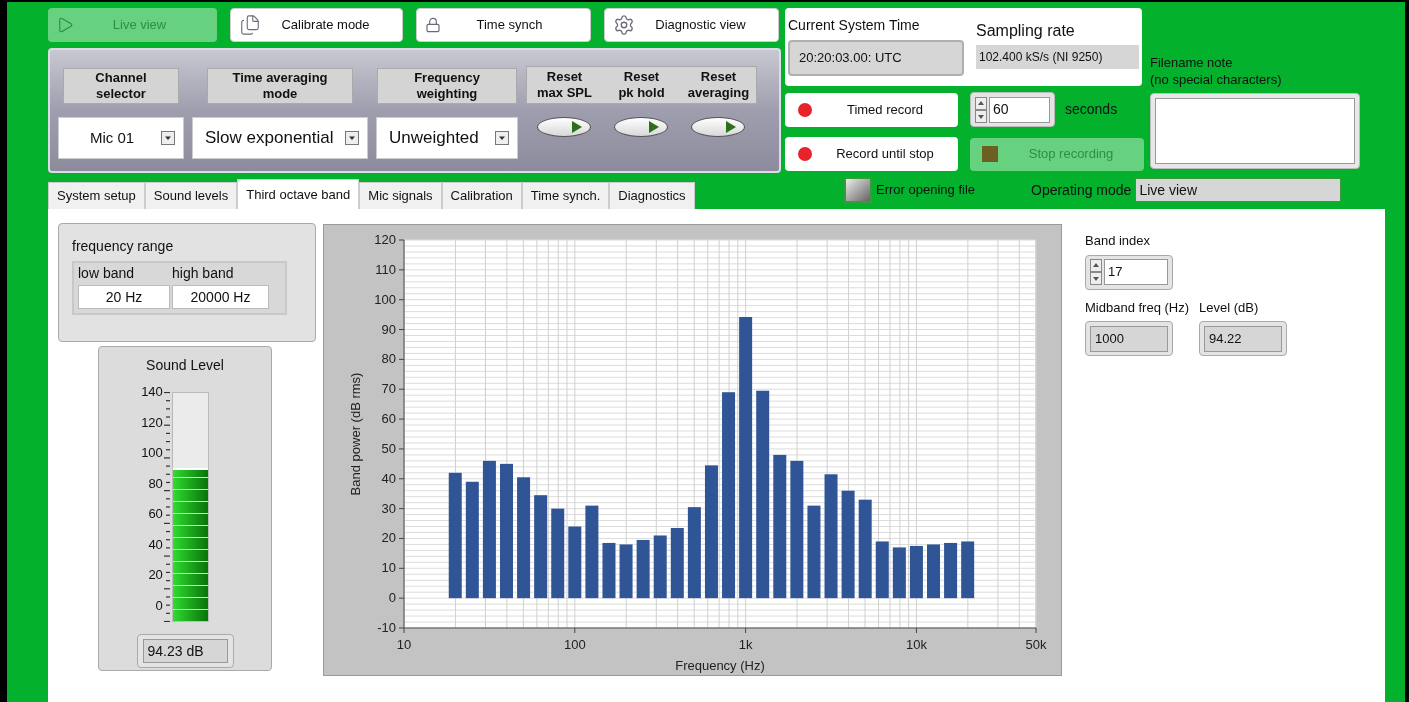  I want to click on indicator-label: Error opening file, so click(925, 190).